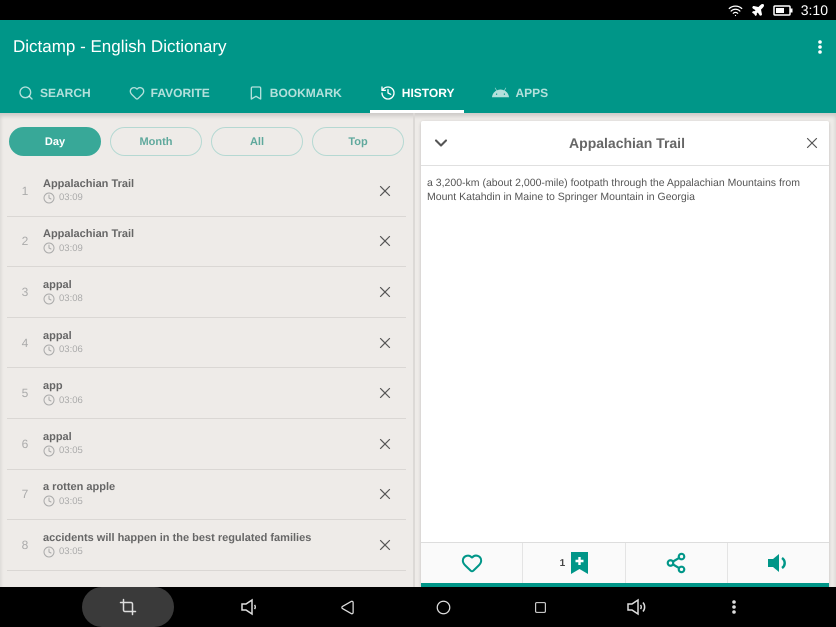 This screenshot has width=836, height=627. I want to click on bookmark-icon, so click(256, 93).